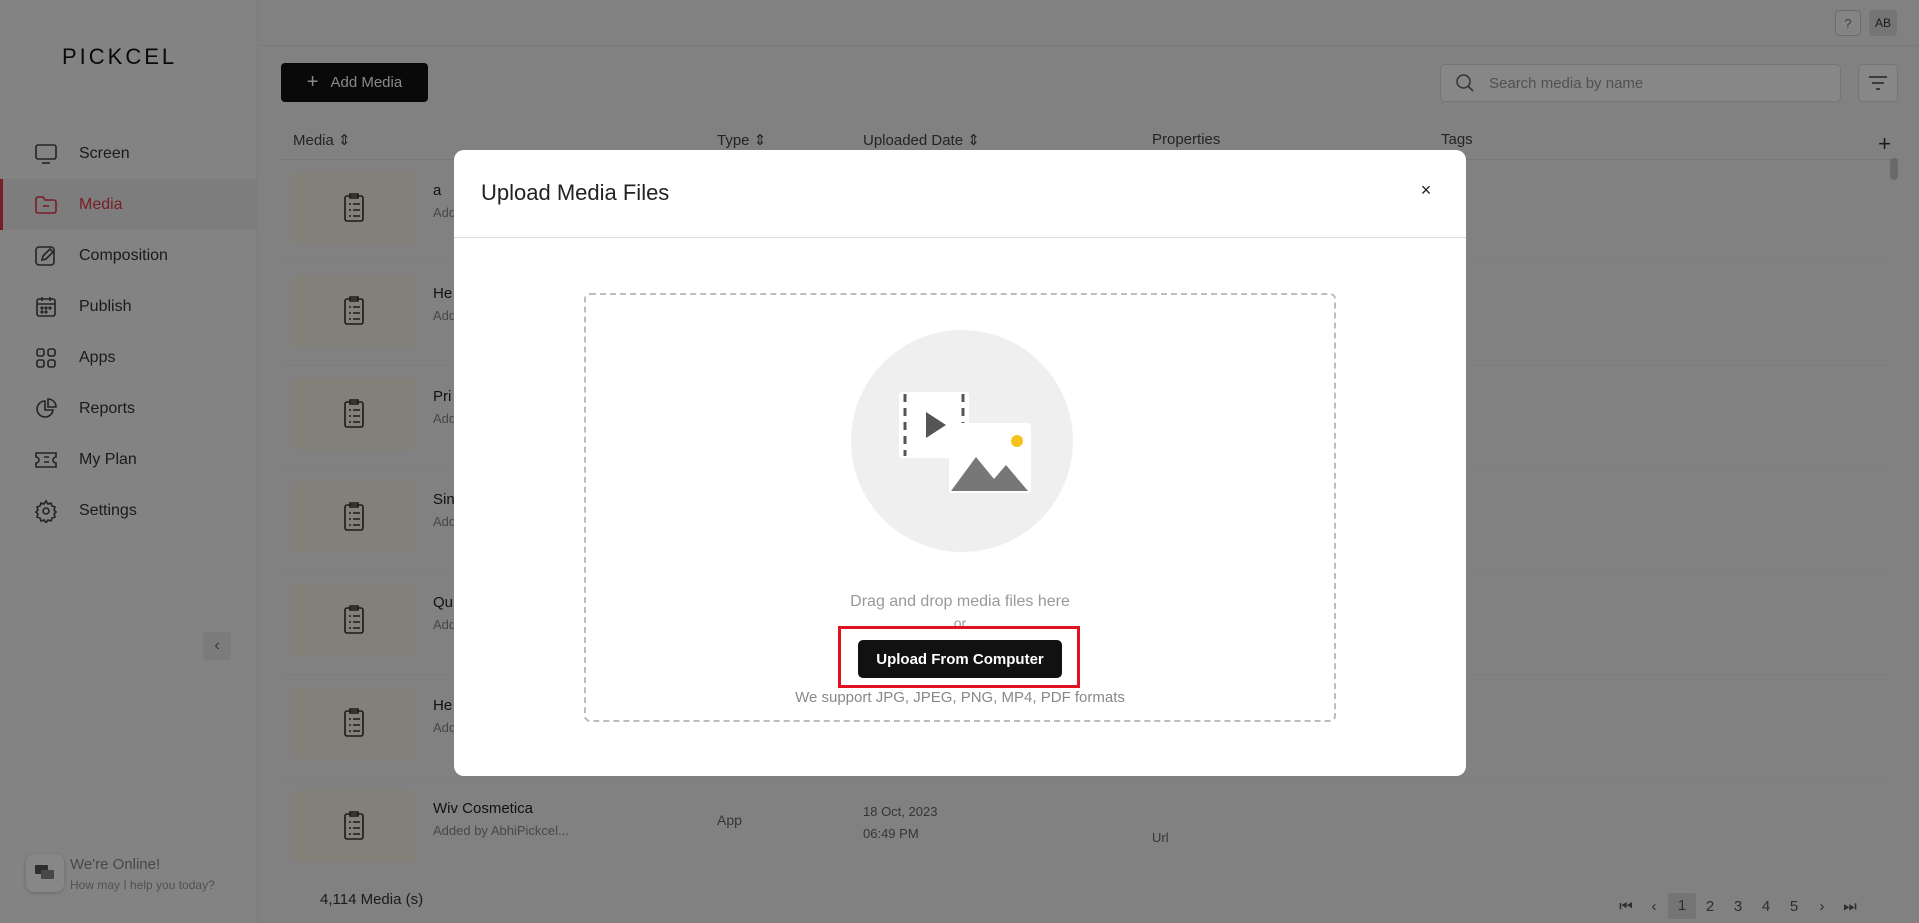 The height and width of the screenshot is (923, 1919). What do you see at coordinates (1426, 190) in the screenshot?
I see `close-icon: ×` at bounding box center [1426, 190].